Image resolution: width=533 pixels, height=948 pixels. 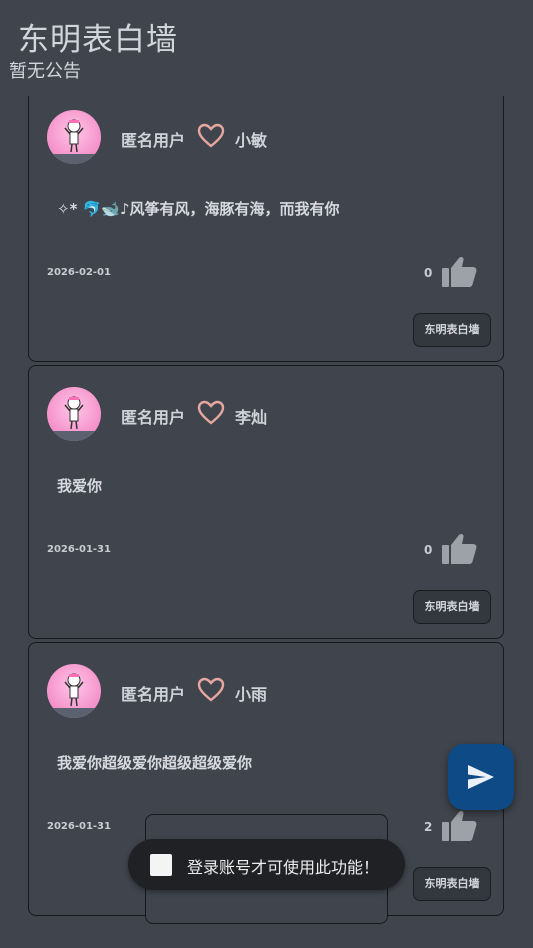 I want to click on app-title: 东明表白墙, so click(x=98, y=40).